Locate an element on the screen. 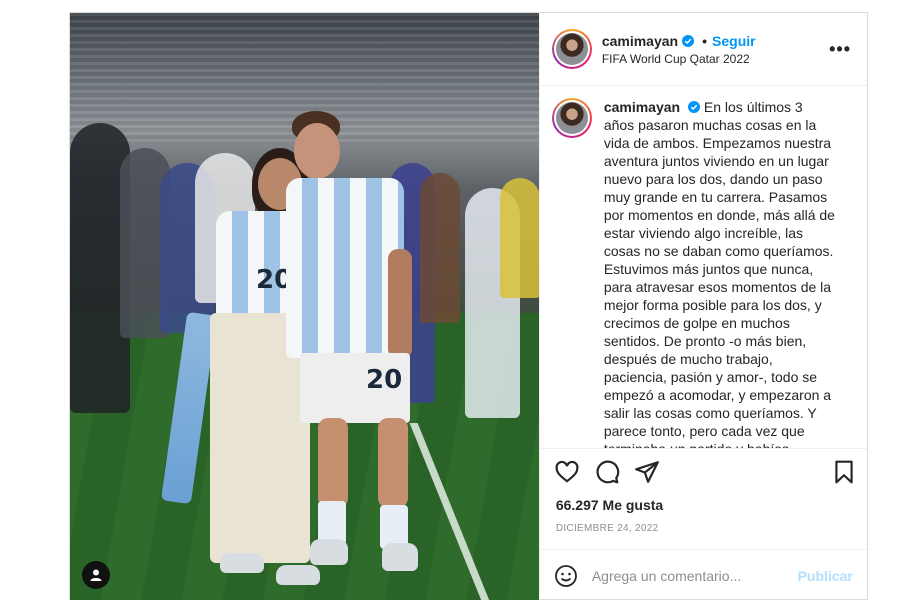  share-icon is located at coordinates (647, 472).